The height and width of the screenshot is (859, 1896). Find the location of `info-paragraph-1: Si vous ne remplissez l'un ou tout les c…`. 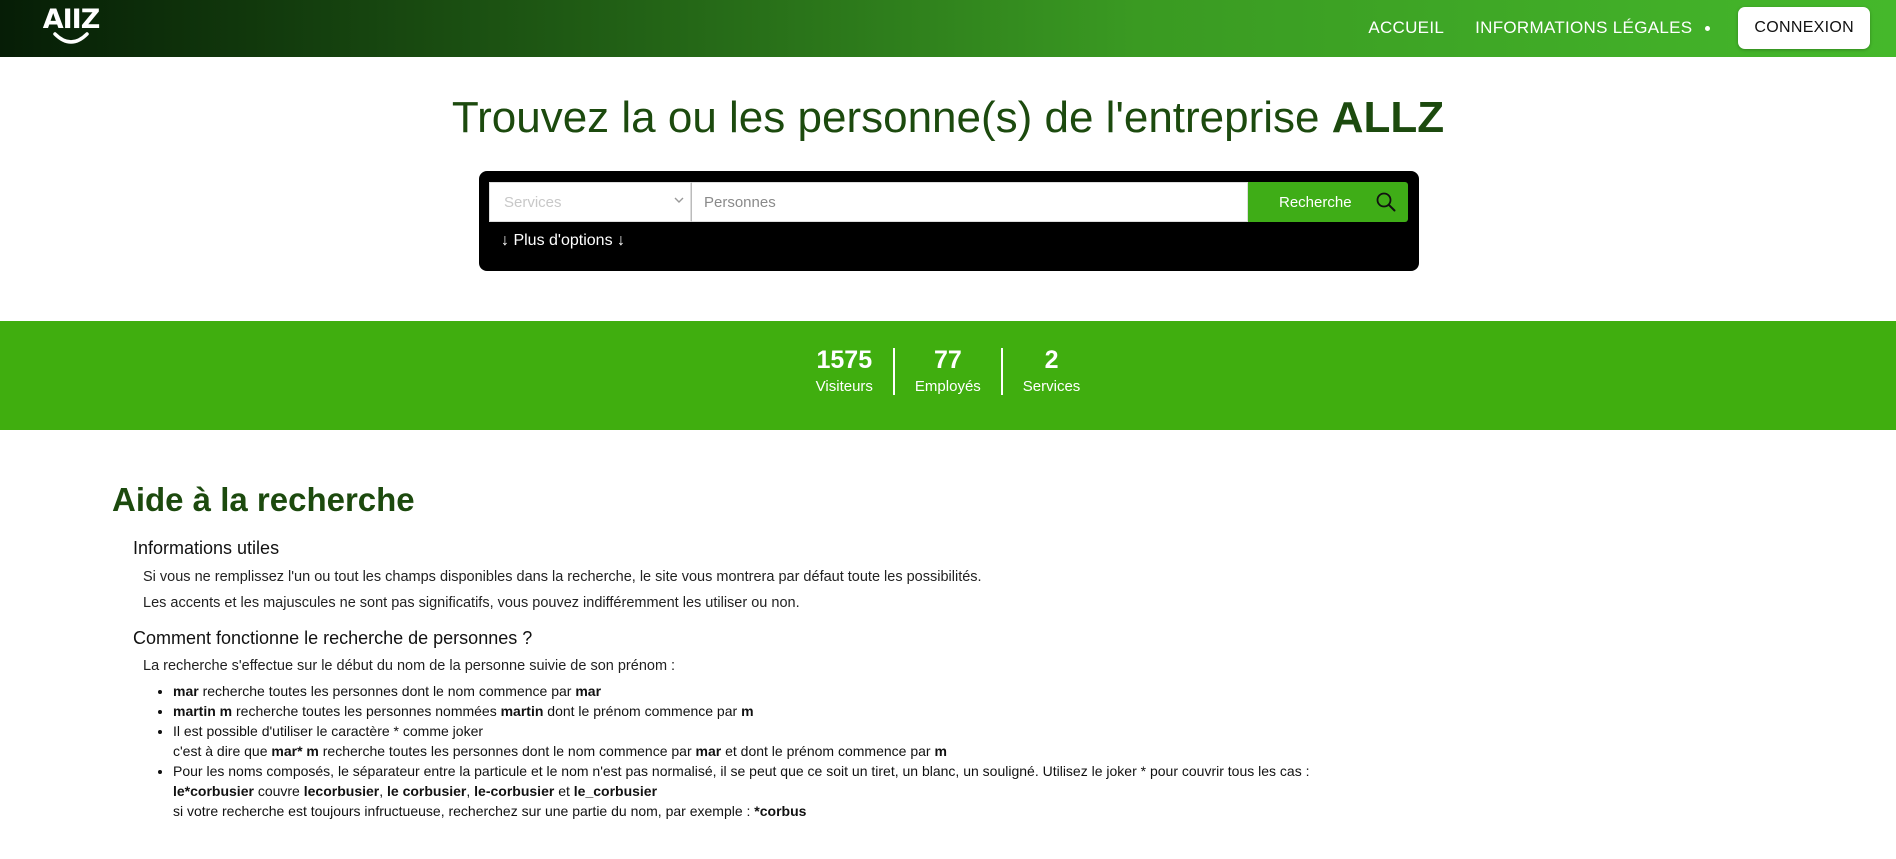

info-paragraph-1: Si vous ne remplissez l'un ou tout les c… is located at coordinates (562, 577).